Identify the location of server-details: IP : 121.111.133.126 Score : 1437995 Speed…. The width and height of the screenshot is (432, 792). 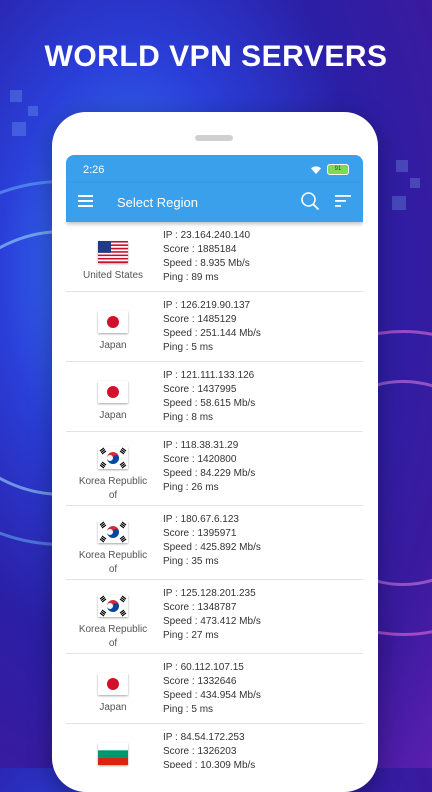
(209, 397).